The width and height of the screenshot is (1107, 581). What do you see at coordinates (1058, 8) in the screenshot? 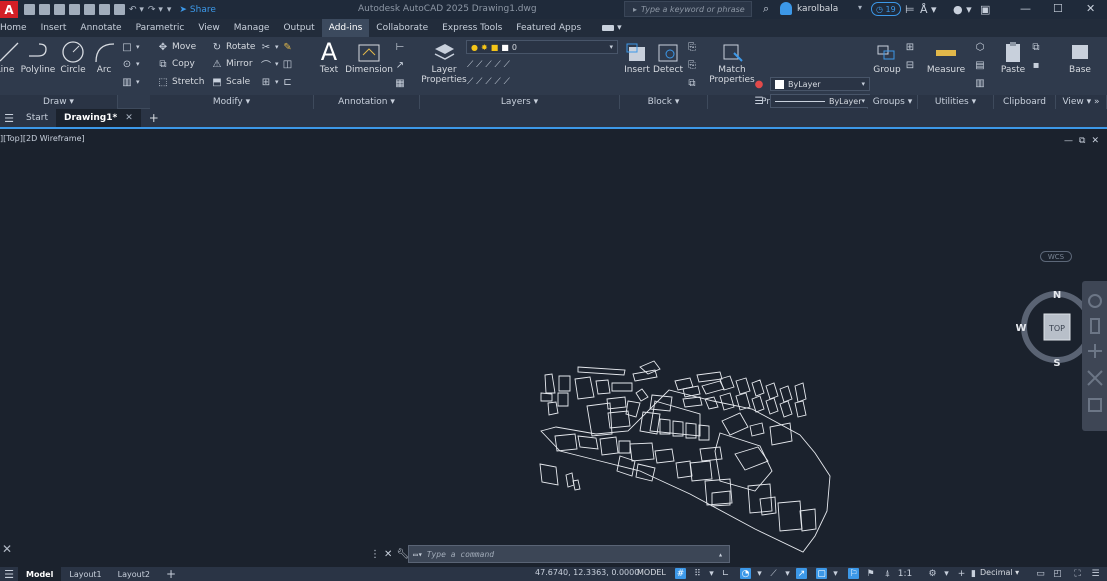
I see `maximize-icon: ☐` at bounding box center [1058, 8].